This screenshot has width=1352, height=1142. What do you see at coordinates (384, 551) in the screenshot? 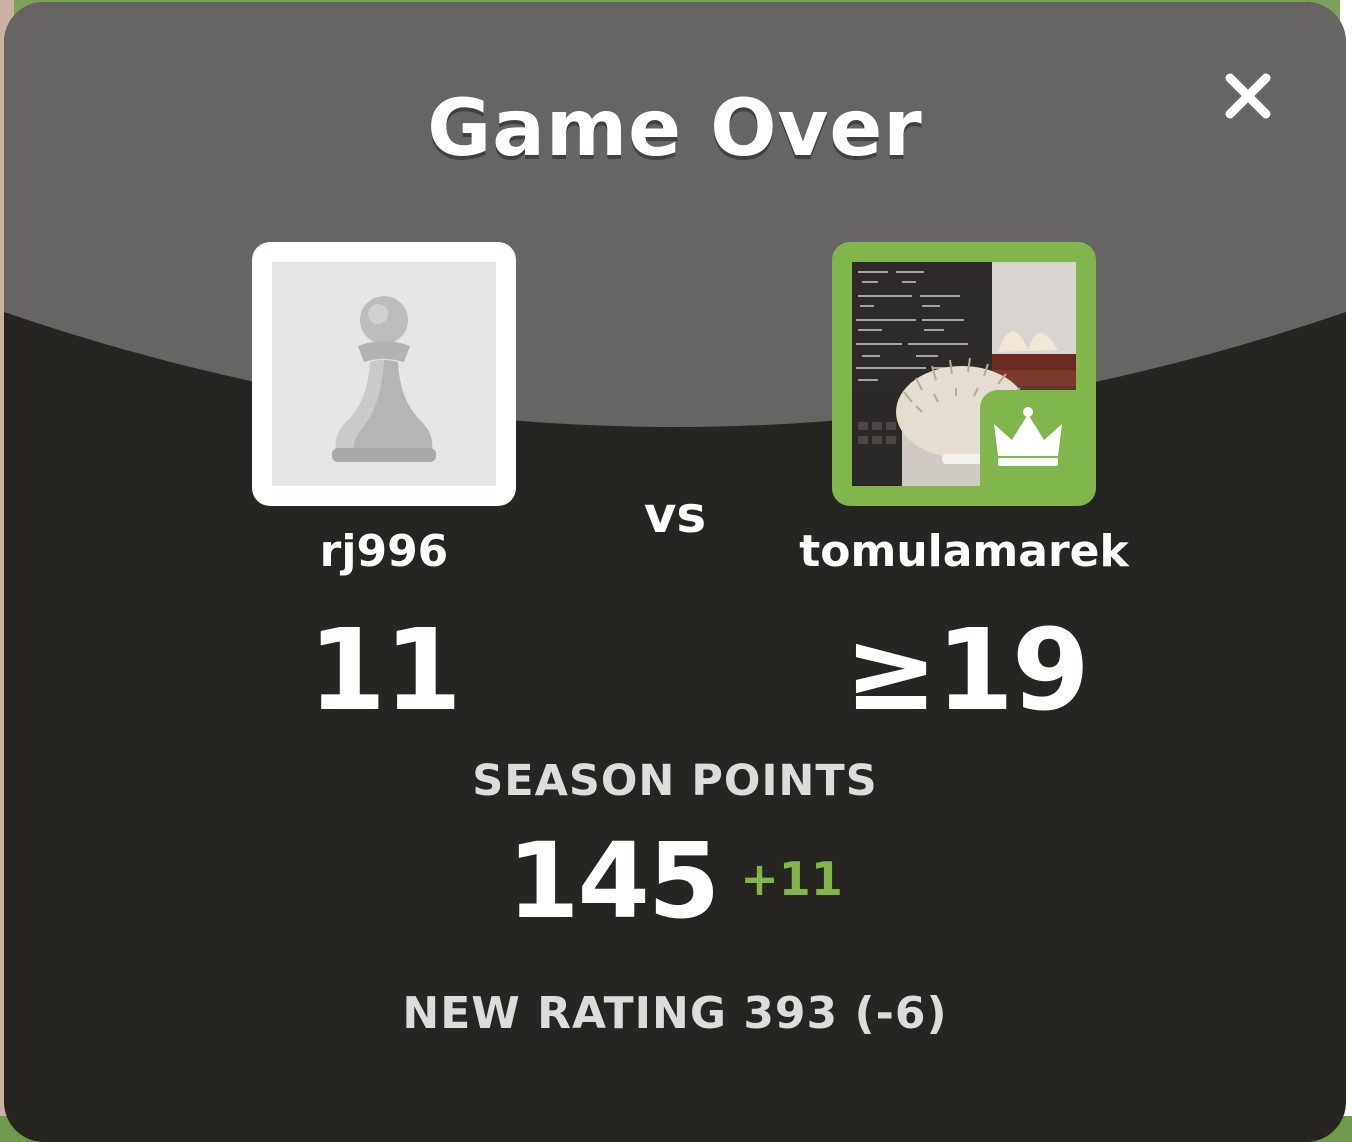
I see `player-username-left: rj996` at bounding box center [384, 551].